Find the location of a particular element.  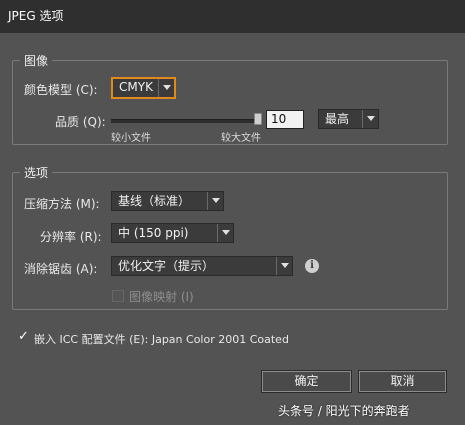

quality-input-value: 10 is located at coordinates (279, 119).